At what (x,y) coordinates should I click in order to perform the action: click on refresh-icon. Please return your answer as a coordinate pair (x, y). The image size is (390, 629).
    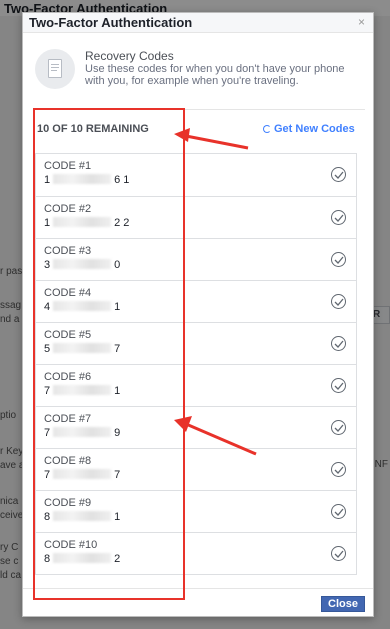
    Looking at the image, I should click on (267, 129).